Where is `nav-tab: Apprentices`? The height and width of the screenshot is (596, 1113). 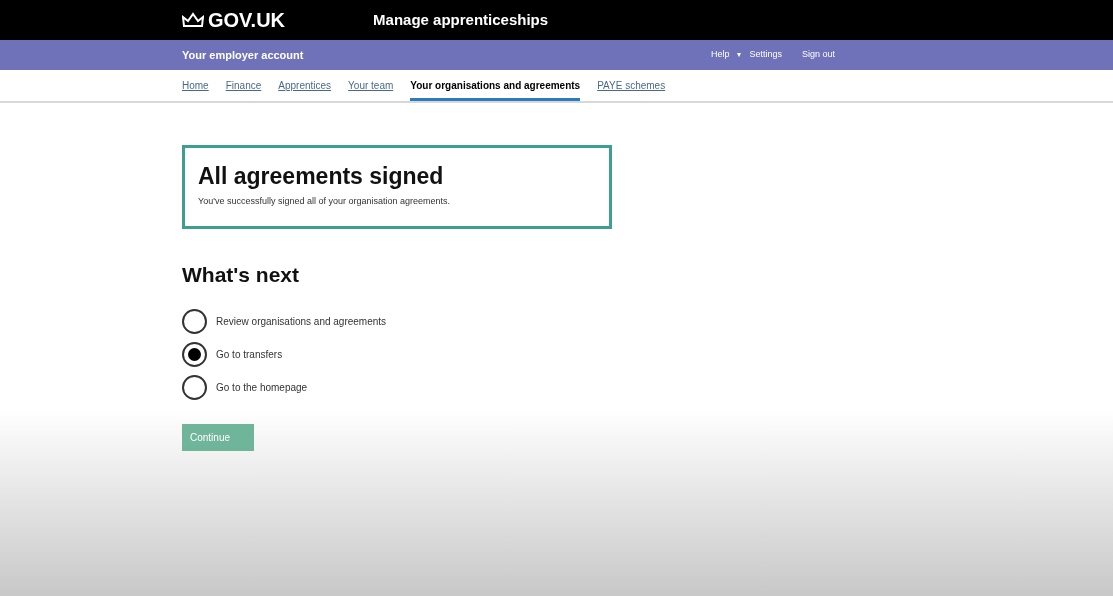 nav-tab: Apprentices is located at coordinates (305, 89).